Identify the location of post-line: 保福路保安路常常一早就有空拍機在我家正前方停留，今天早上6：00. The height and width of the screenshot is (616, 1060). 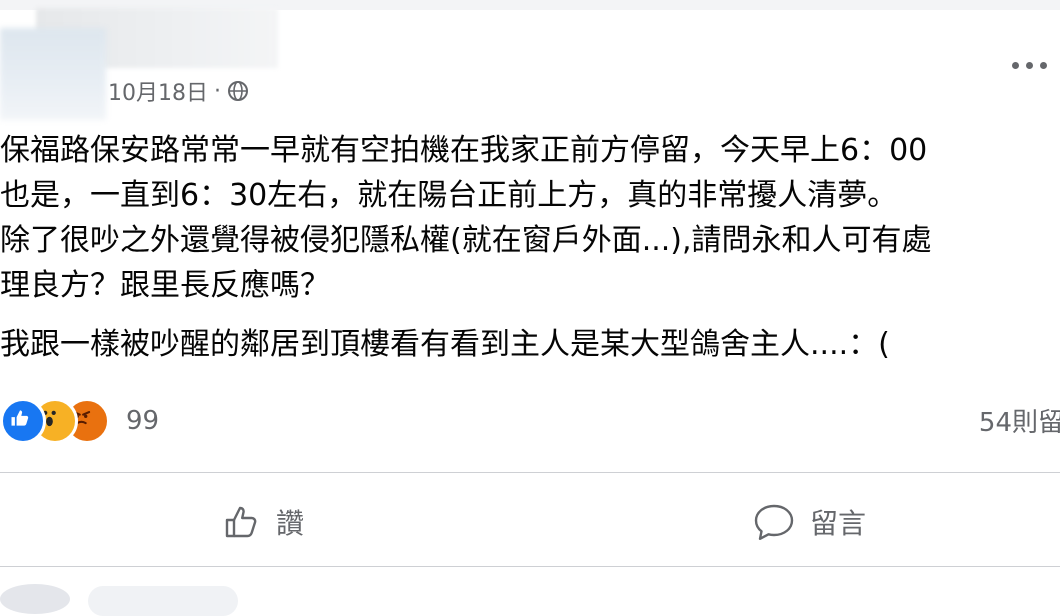
(464, 150).